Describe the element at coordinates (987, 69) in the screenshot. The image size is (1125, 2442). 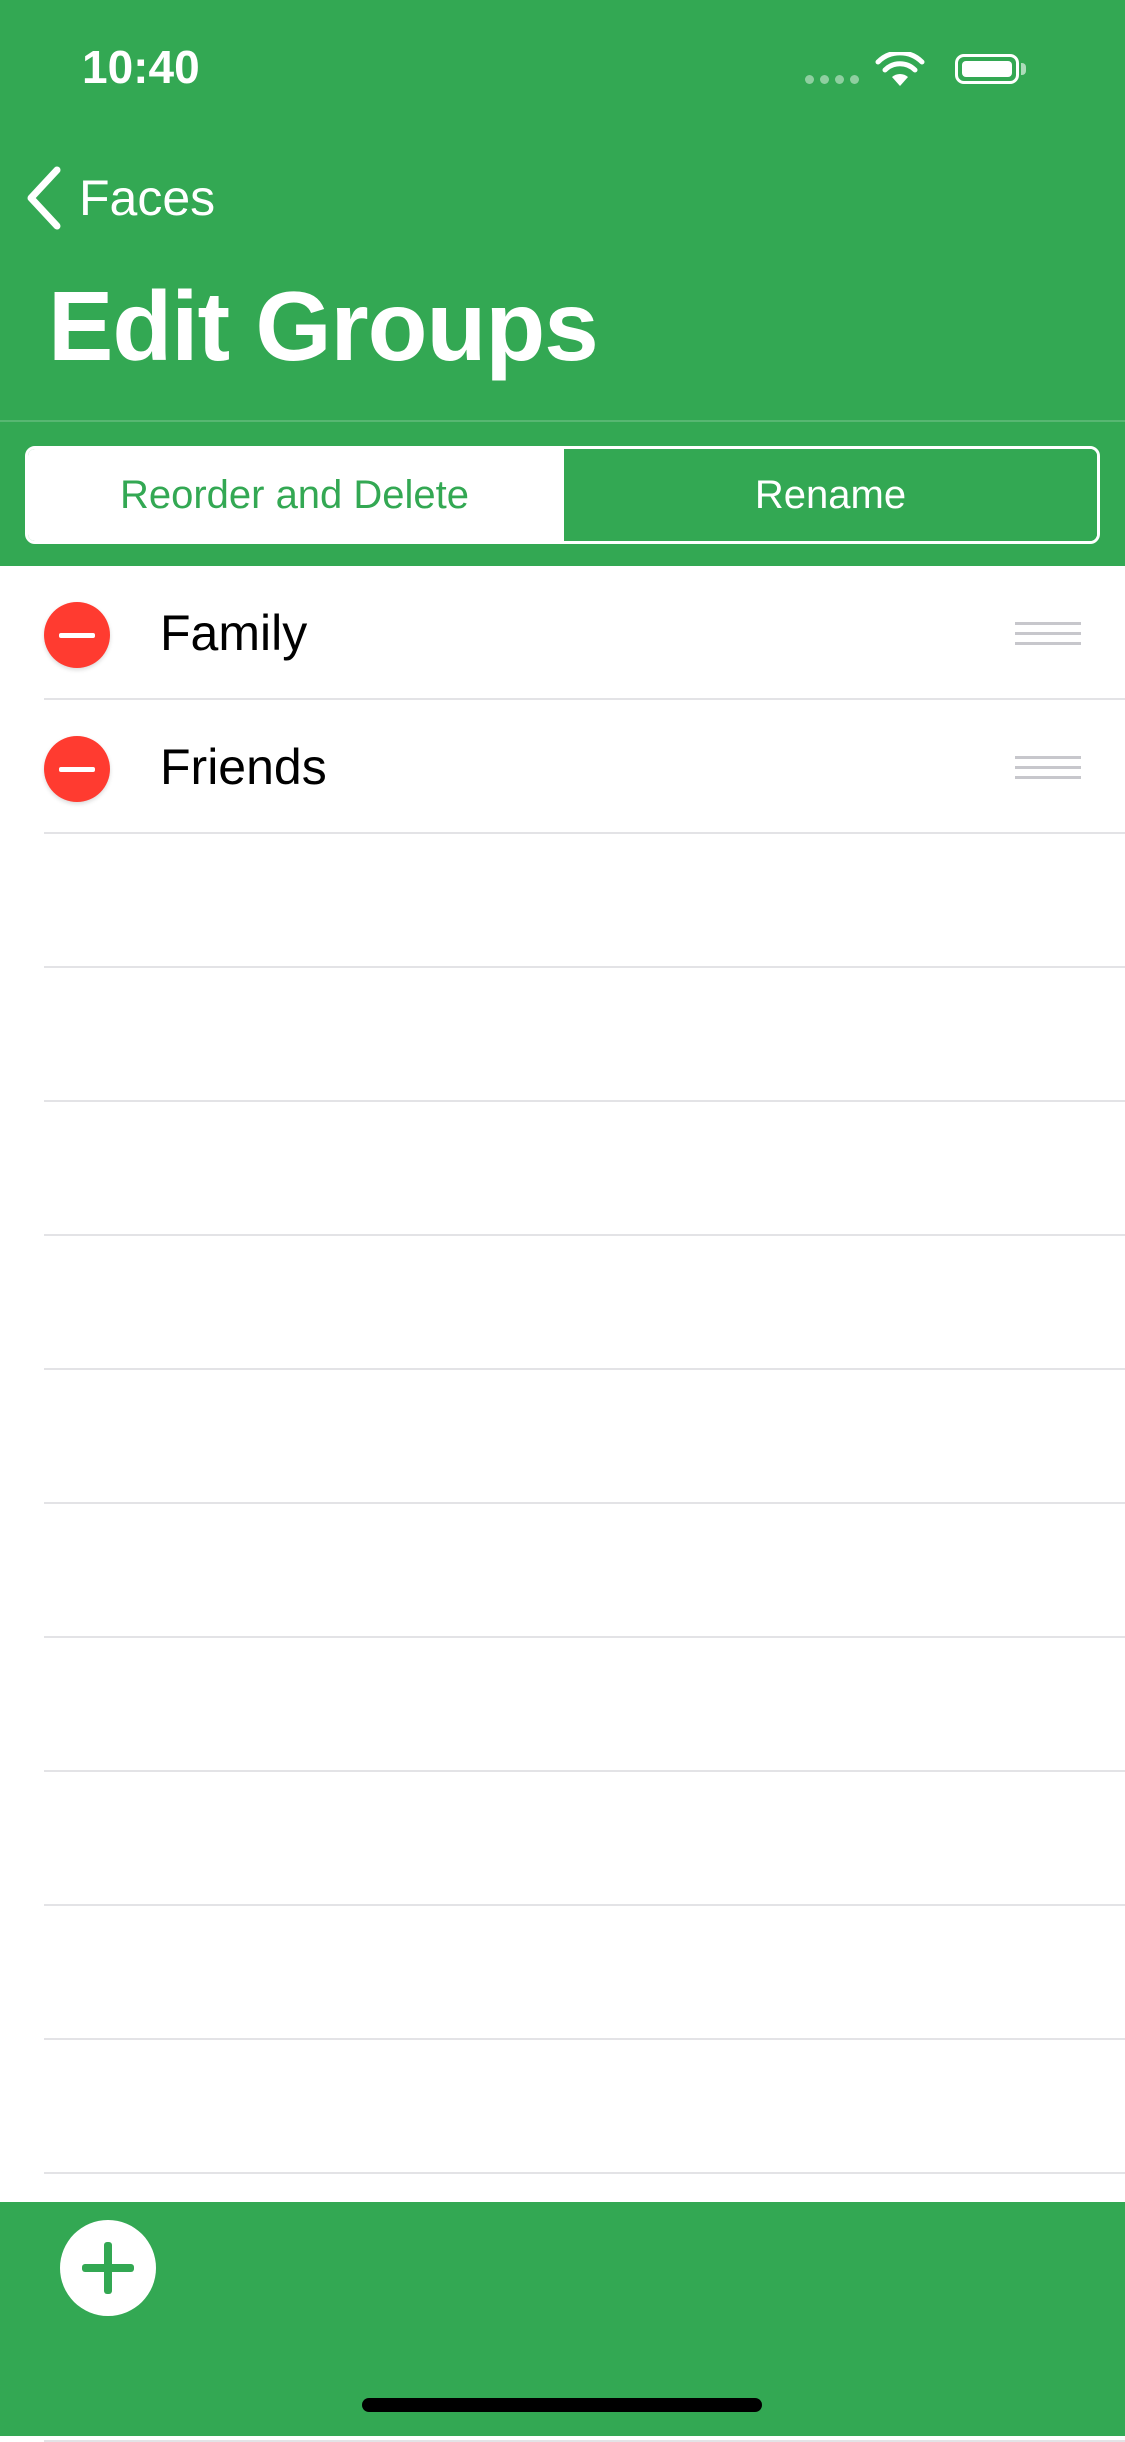
I see `battery-icon` at that location.